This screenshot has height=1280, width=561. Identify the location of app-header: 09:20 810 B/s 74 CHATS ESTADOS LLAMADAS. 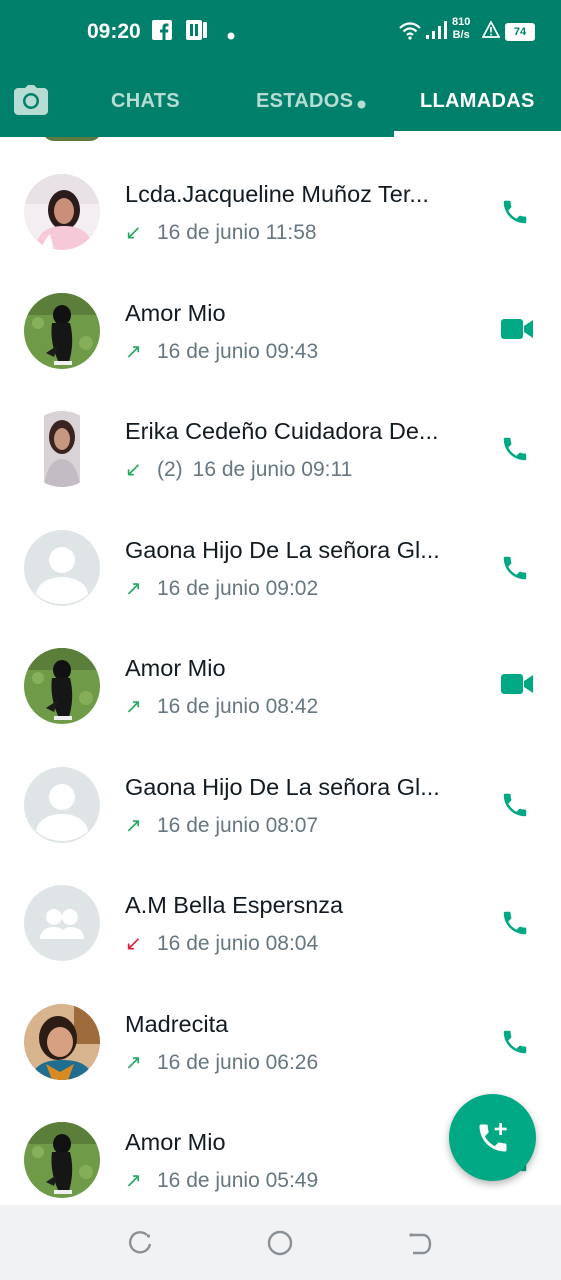
(280, 68).